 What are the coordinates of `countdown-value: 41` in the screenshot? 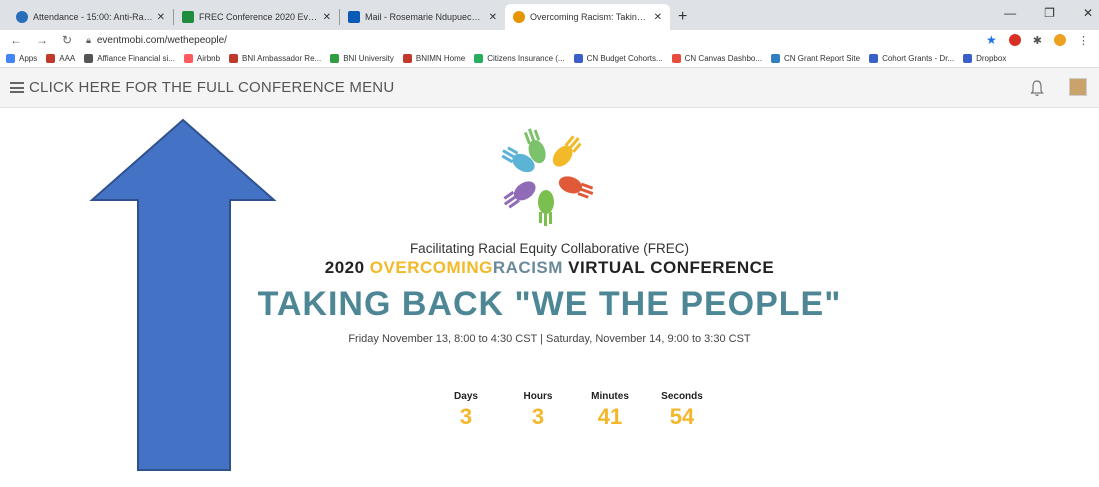 It's located at (610, 416).